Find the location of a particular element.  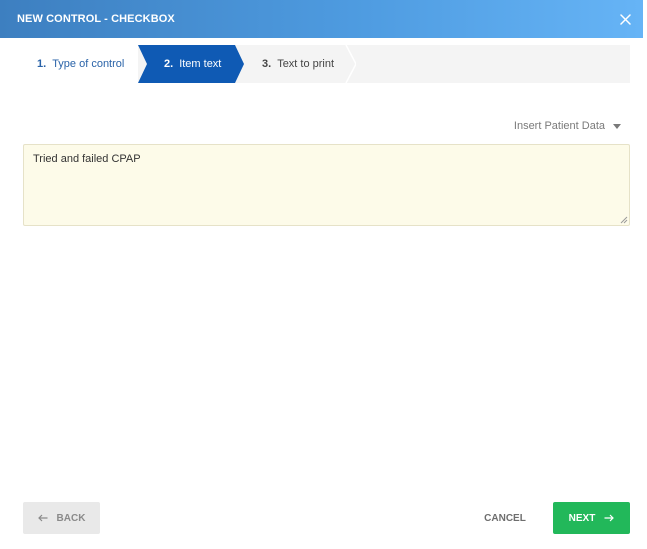

back-button: BACK is located at coordinates (61, 518).